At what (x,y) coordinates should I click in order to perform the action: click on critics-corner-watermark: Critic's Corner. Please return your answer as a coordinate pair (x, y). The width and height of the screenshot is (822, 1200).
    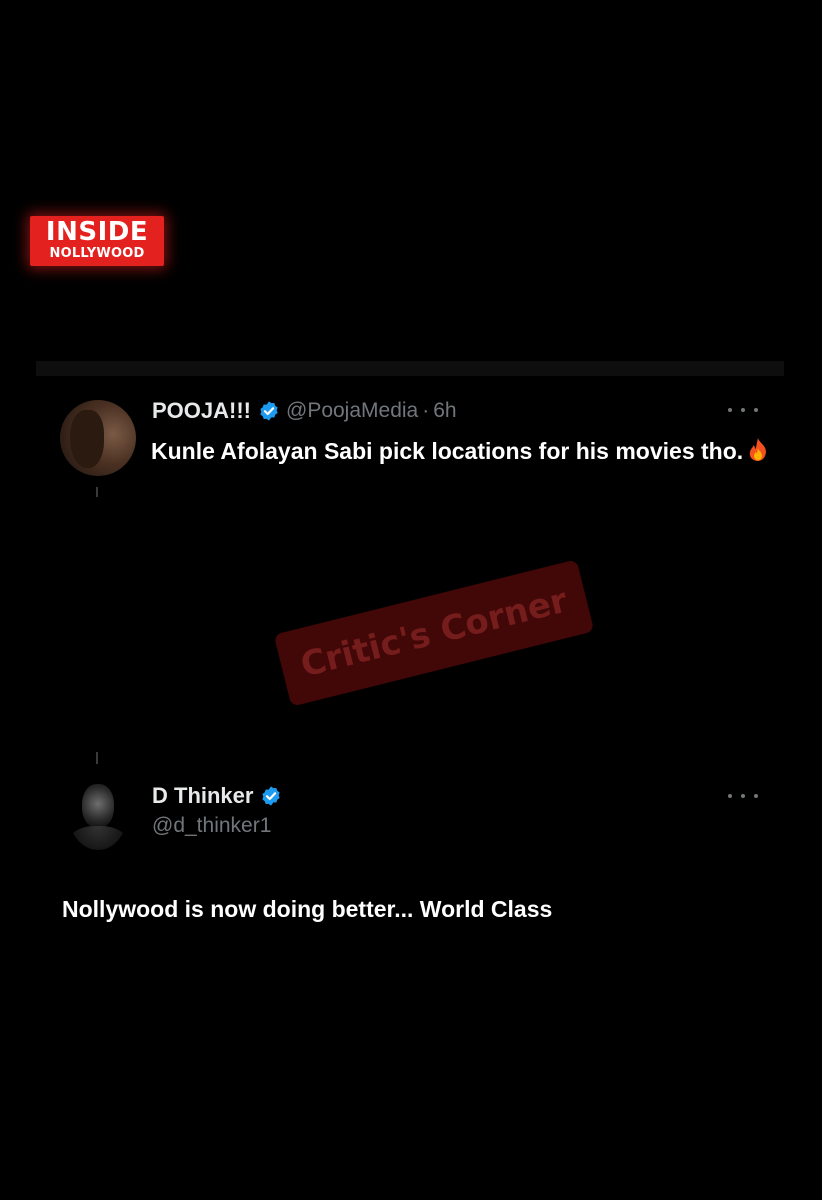
    Looking at the image, I should click on (434, 633).